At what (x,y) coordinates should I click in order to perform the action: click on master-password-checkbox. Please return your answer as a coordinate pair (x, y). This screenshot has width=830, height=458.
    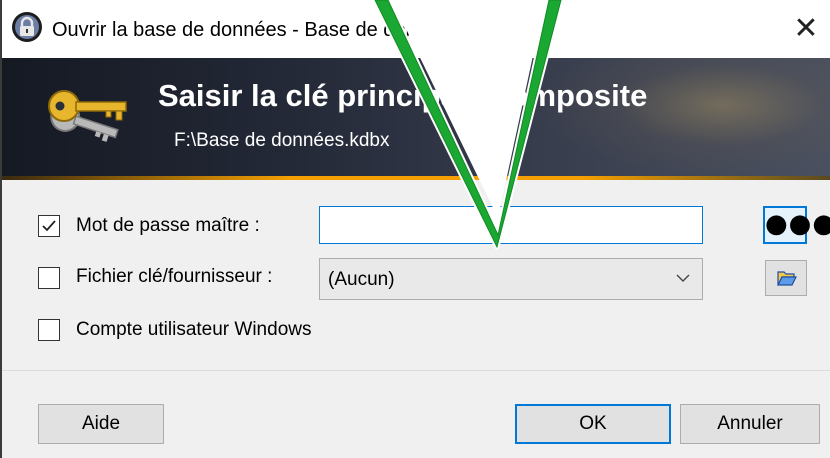
    Looking at the image, I should click on (49, 226).